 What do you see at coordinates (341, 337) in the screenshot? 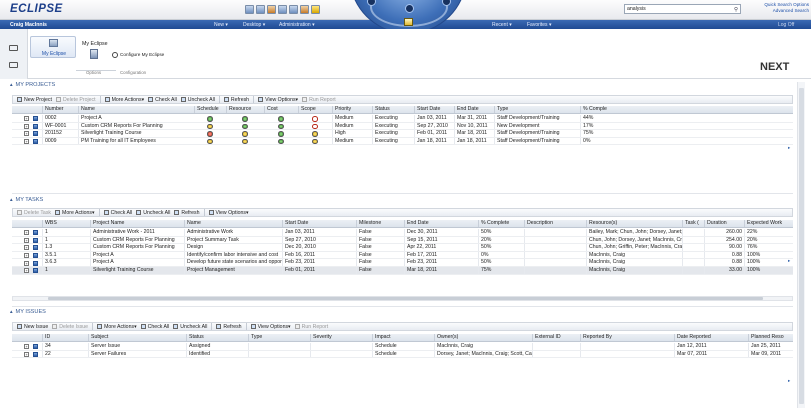
I see `column-header: Severity` at bounding box center [341, 337].